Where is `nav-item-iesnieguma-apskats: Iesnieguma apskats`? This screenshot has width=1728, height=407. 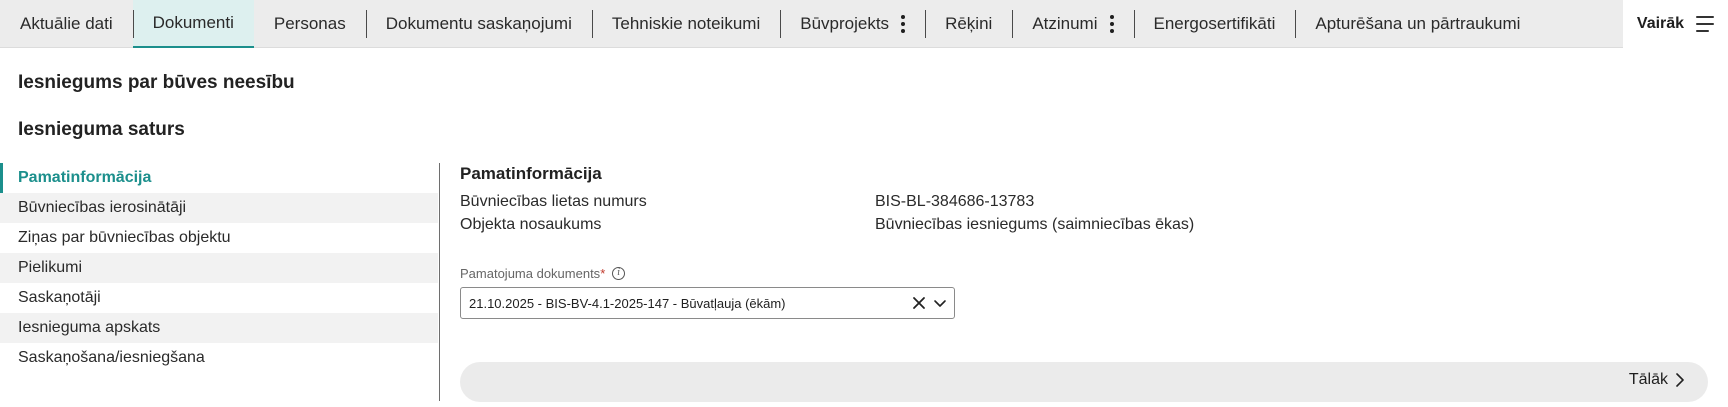
nav-item-iesnieguma-apskats: Iesnieguma apskats is located at coordinates (219, 328).